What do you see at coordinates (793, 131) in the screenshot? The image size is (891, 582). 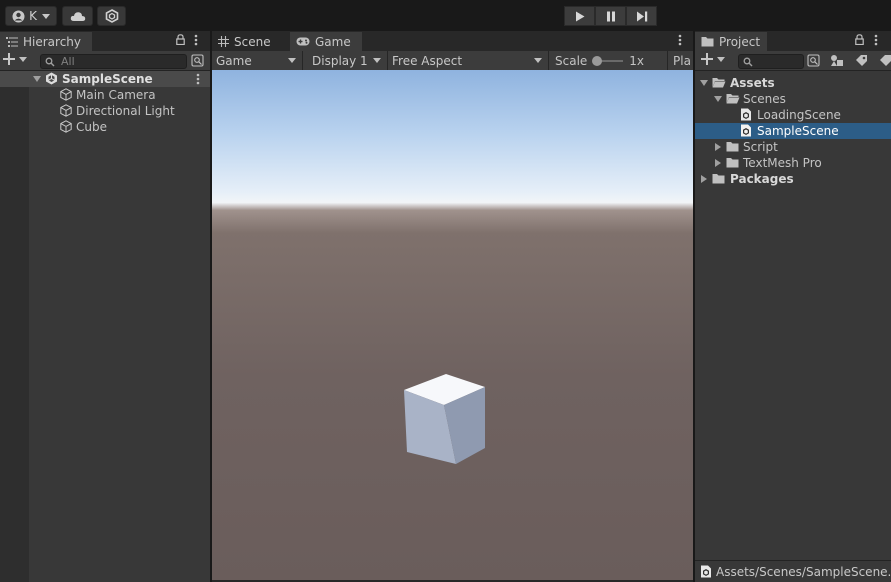 I see `tree-item-samplescene: SampleScene` at bounding box center [793, 131].